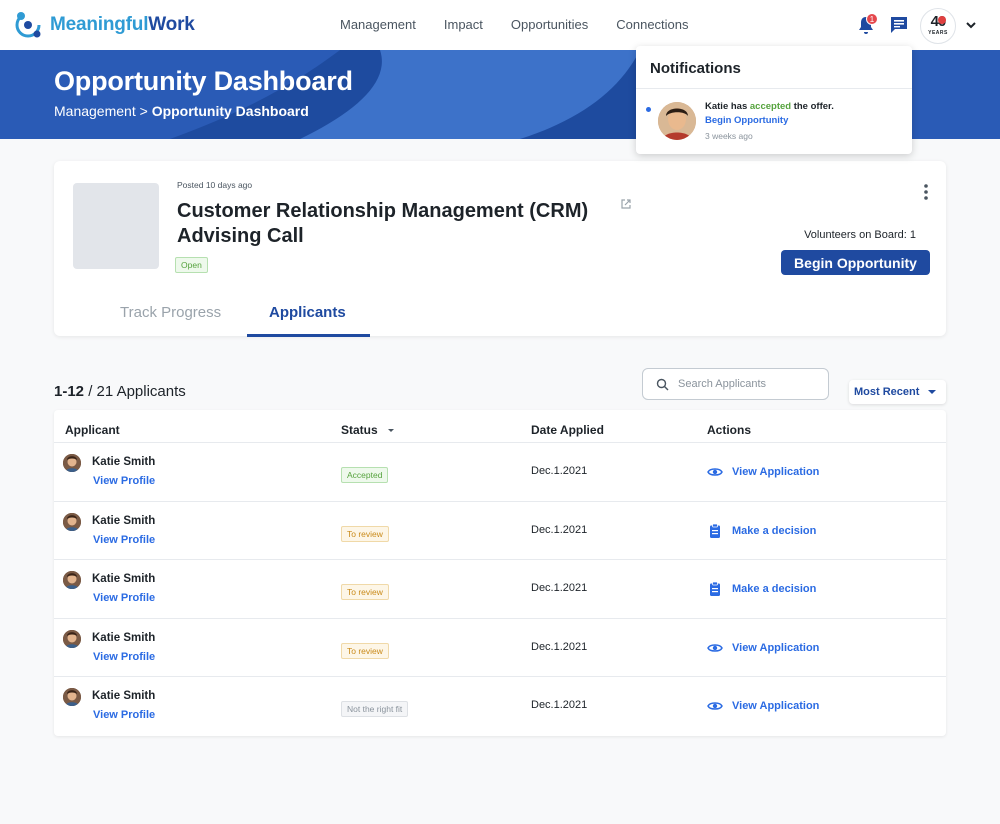 This screenshot has width=1000, height=824. What do you see at coordinates (549, 24) in the screenshot?
I see `nav-opportunities: Opportunities` at bounding box center [549, 24].